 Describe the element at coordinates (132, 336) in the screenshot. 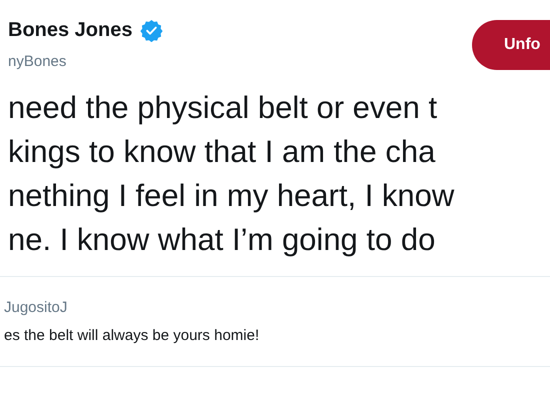

I see `reply-text: es the belt will always be yours homie!` at that location.